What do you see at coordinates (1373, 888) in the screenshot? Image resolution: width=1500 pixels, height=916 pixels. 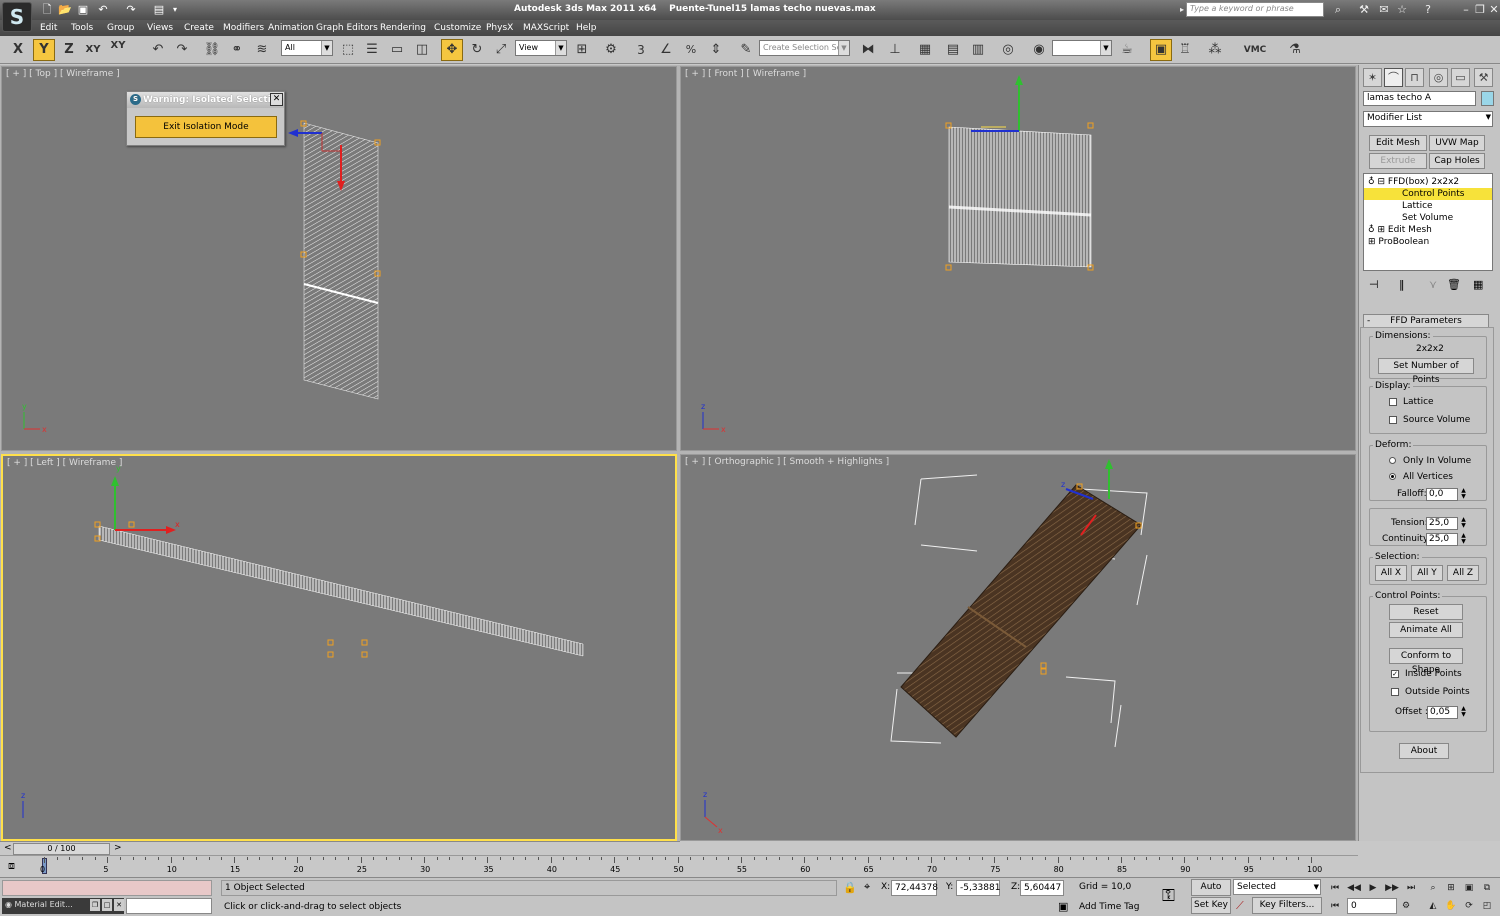 I see `play-icon: ▶` at bounding box center [1373, 888].